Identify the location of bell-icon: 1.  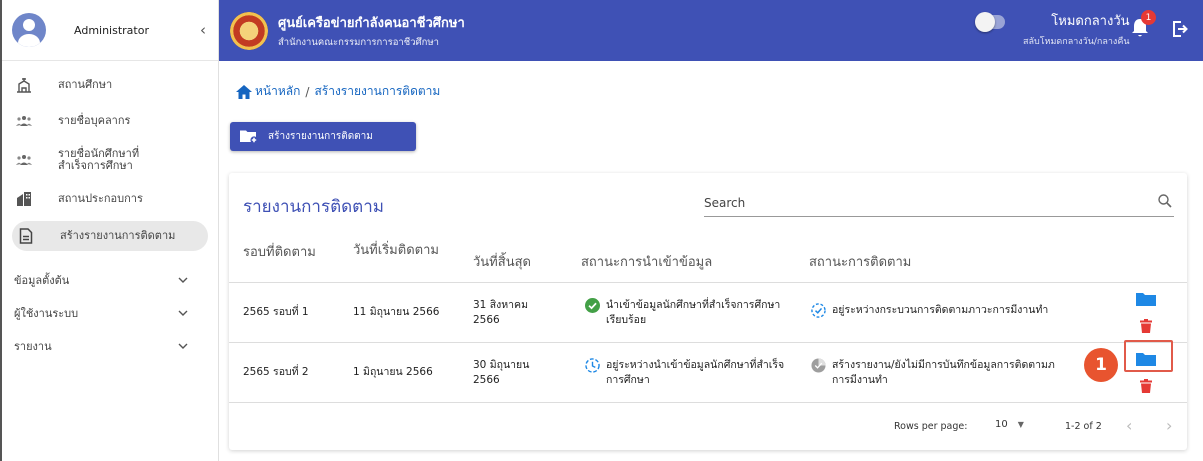
(1143, 26).